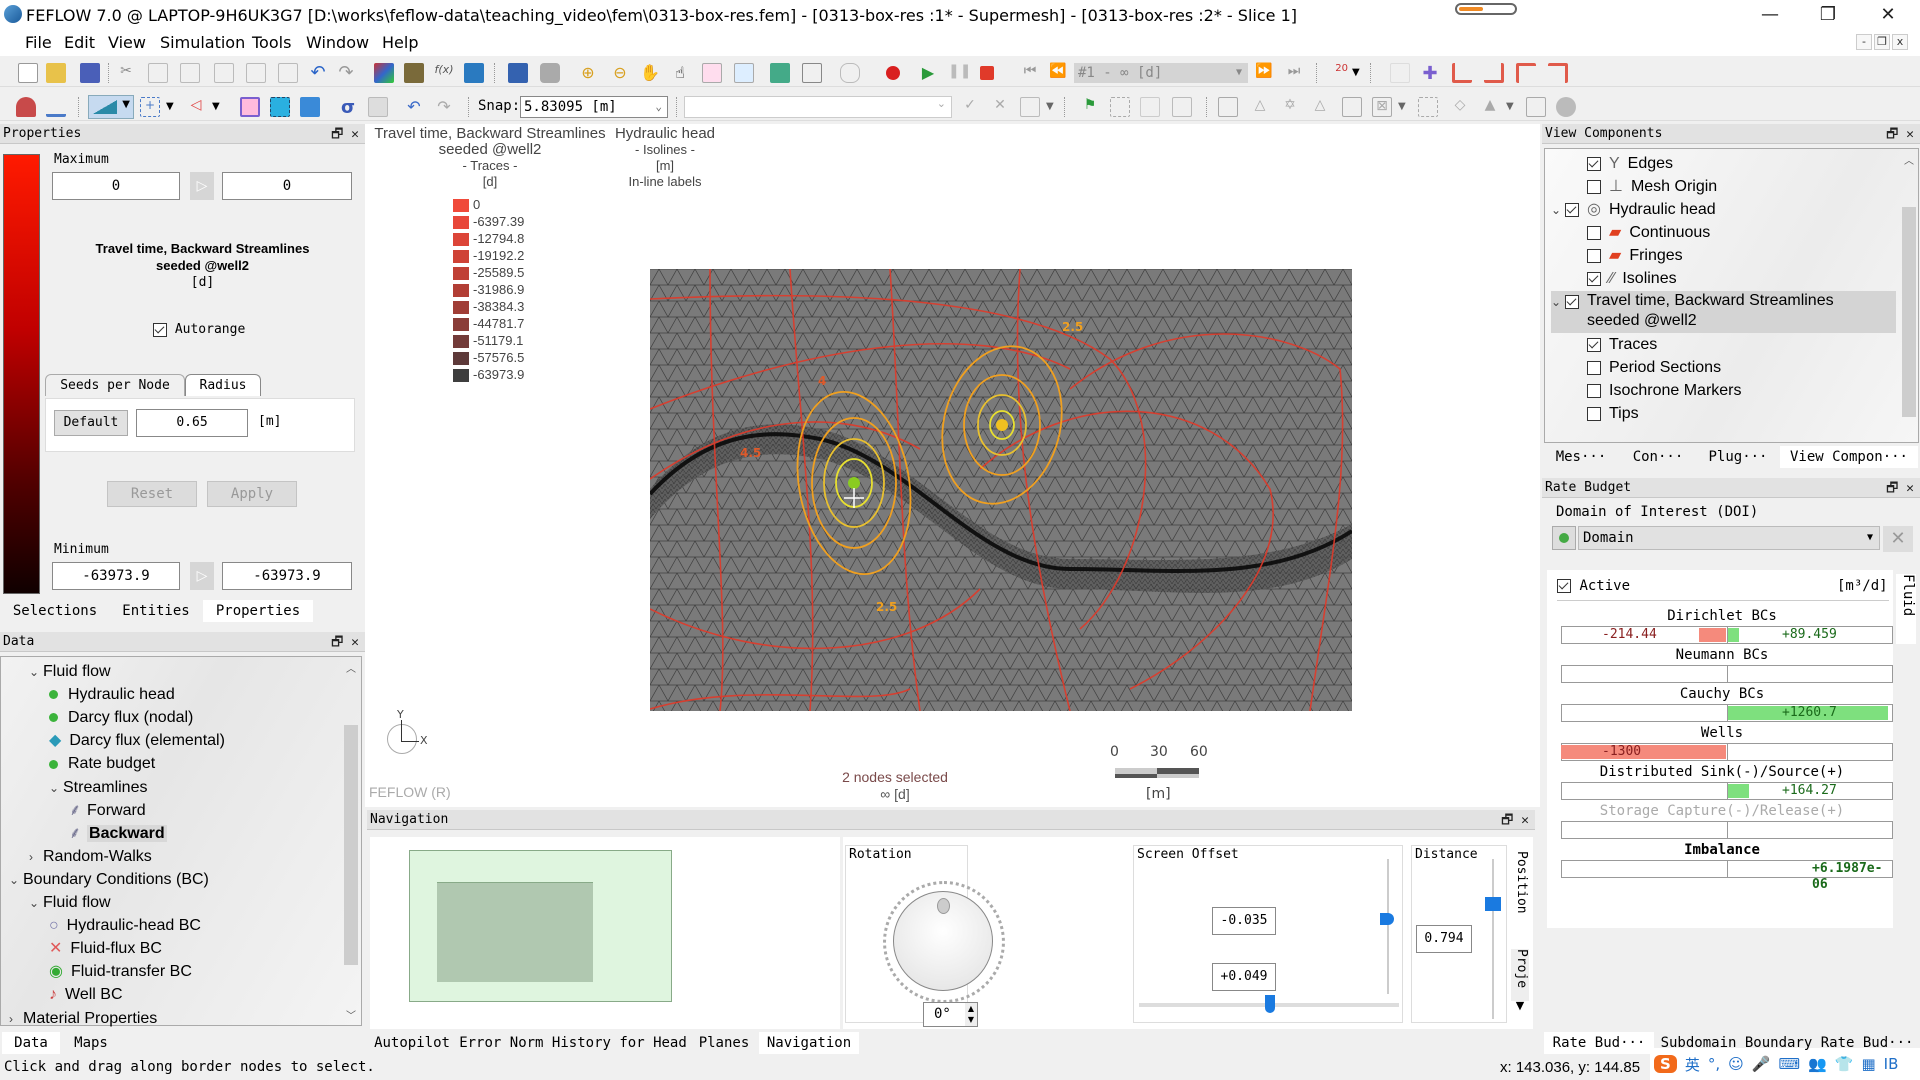 The image size is (1920, 1080). I want to click on zoom-out-icon: ⊖, so click(620, 73).